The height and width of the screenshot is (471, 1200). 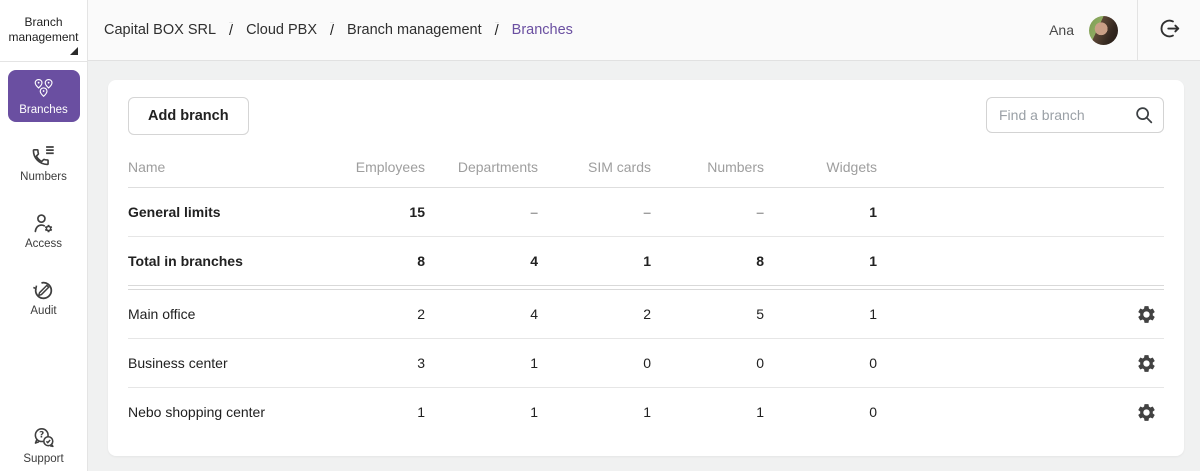 I want to click on col-header-numbers: Numbers, so click(x=735, y=166).